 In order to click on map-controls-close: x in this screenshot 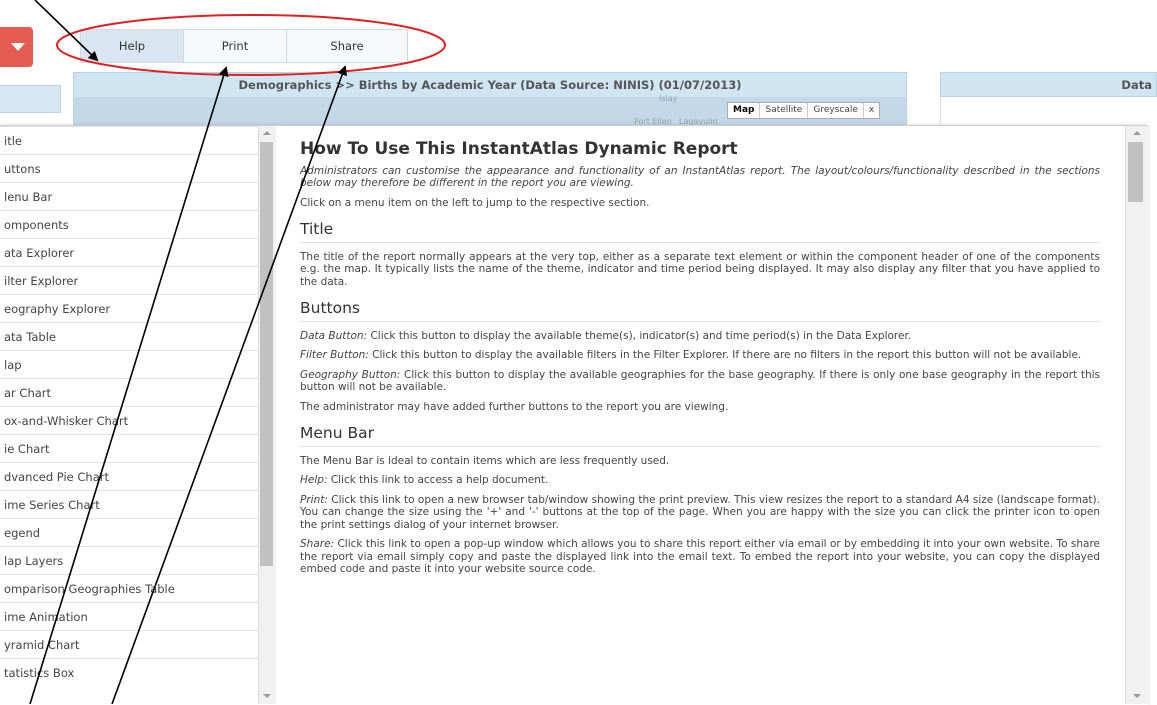, I will do `click(871, 110)`.